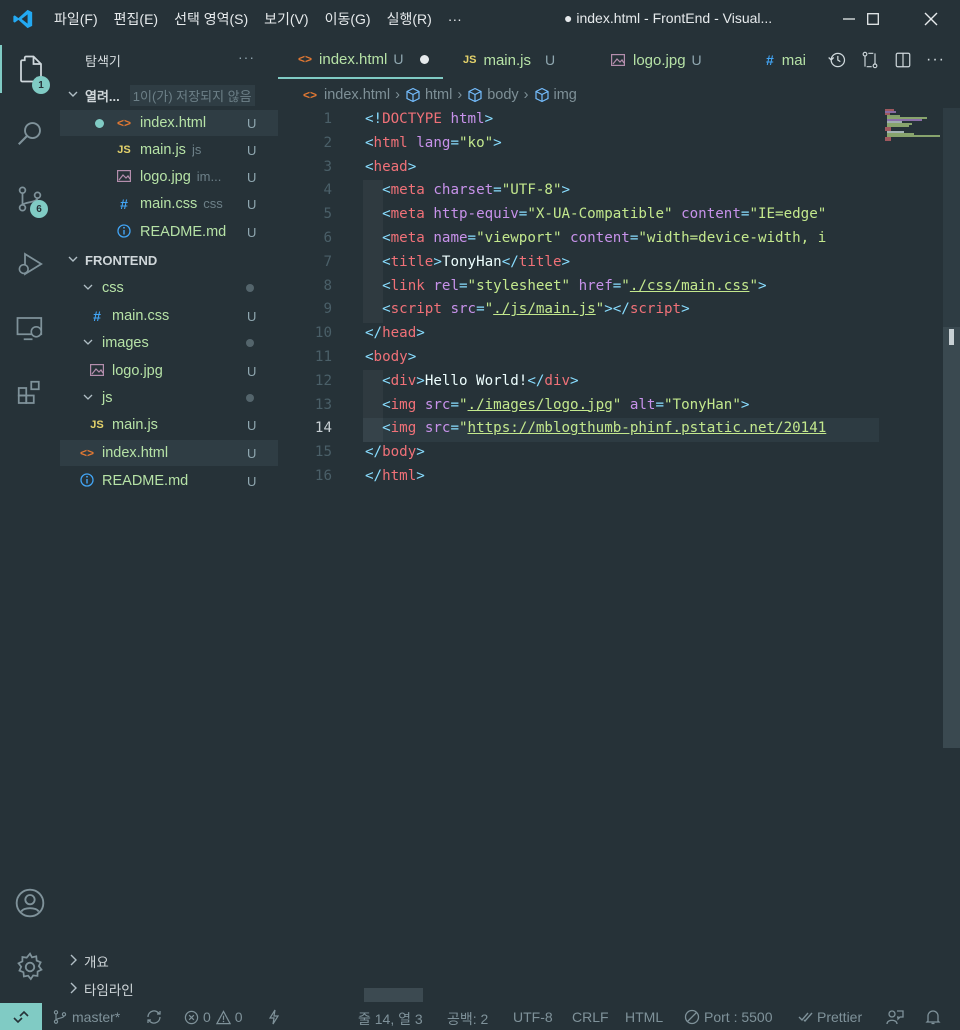  What do you see at coordinates (30, 133) in the screenshot?
I see `search-button` at bounding box center [30, 133].